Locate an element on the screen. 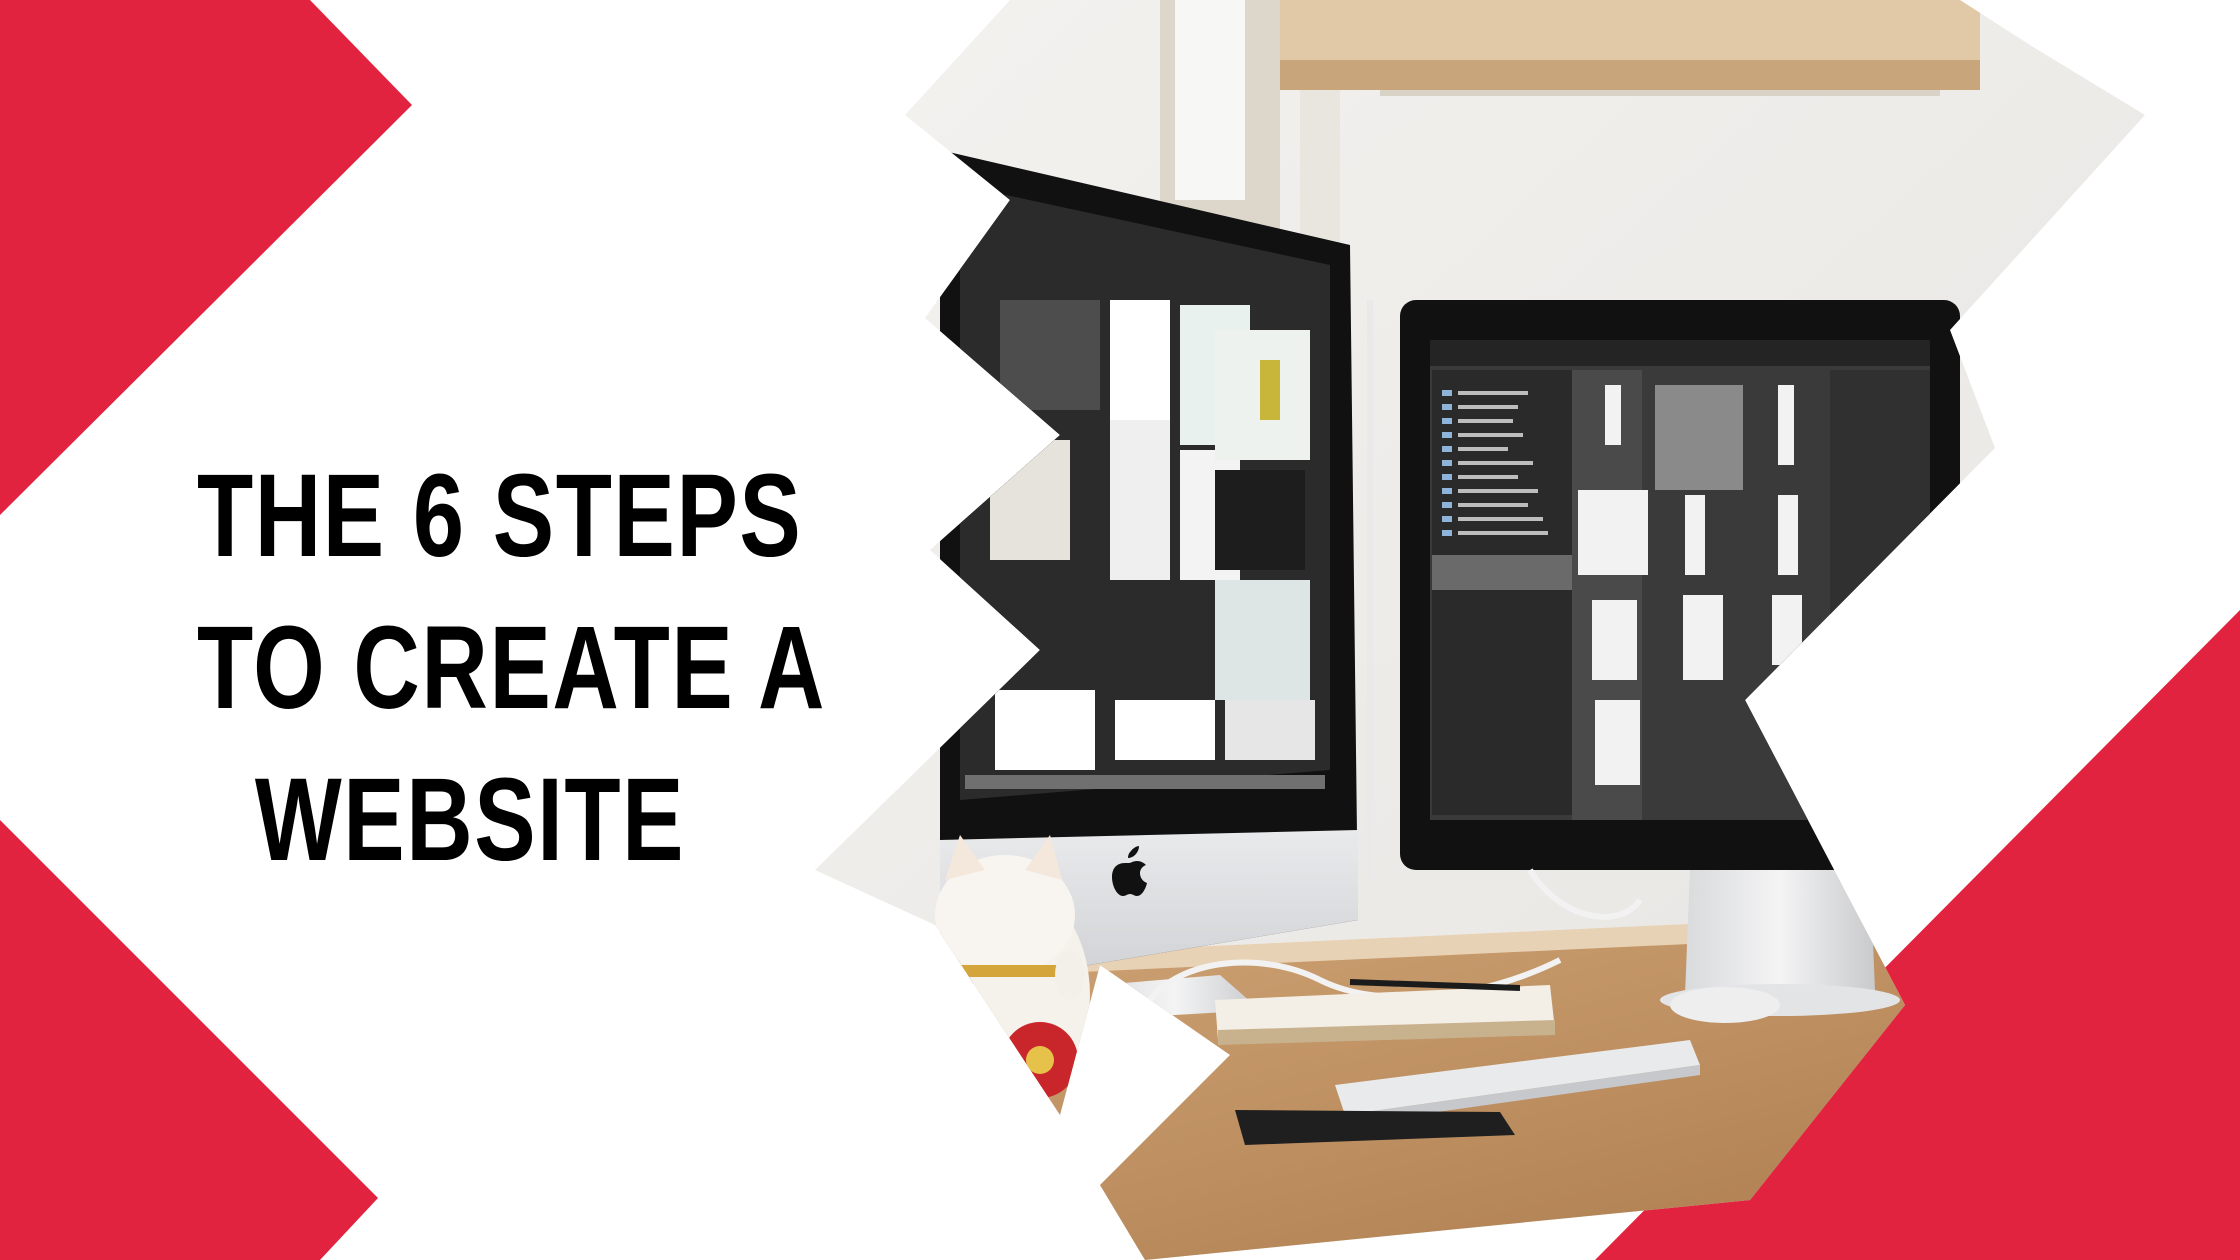 This screenshot has height=1260, width=2240. red-shape-top-left is located at coordinates (206, 257).